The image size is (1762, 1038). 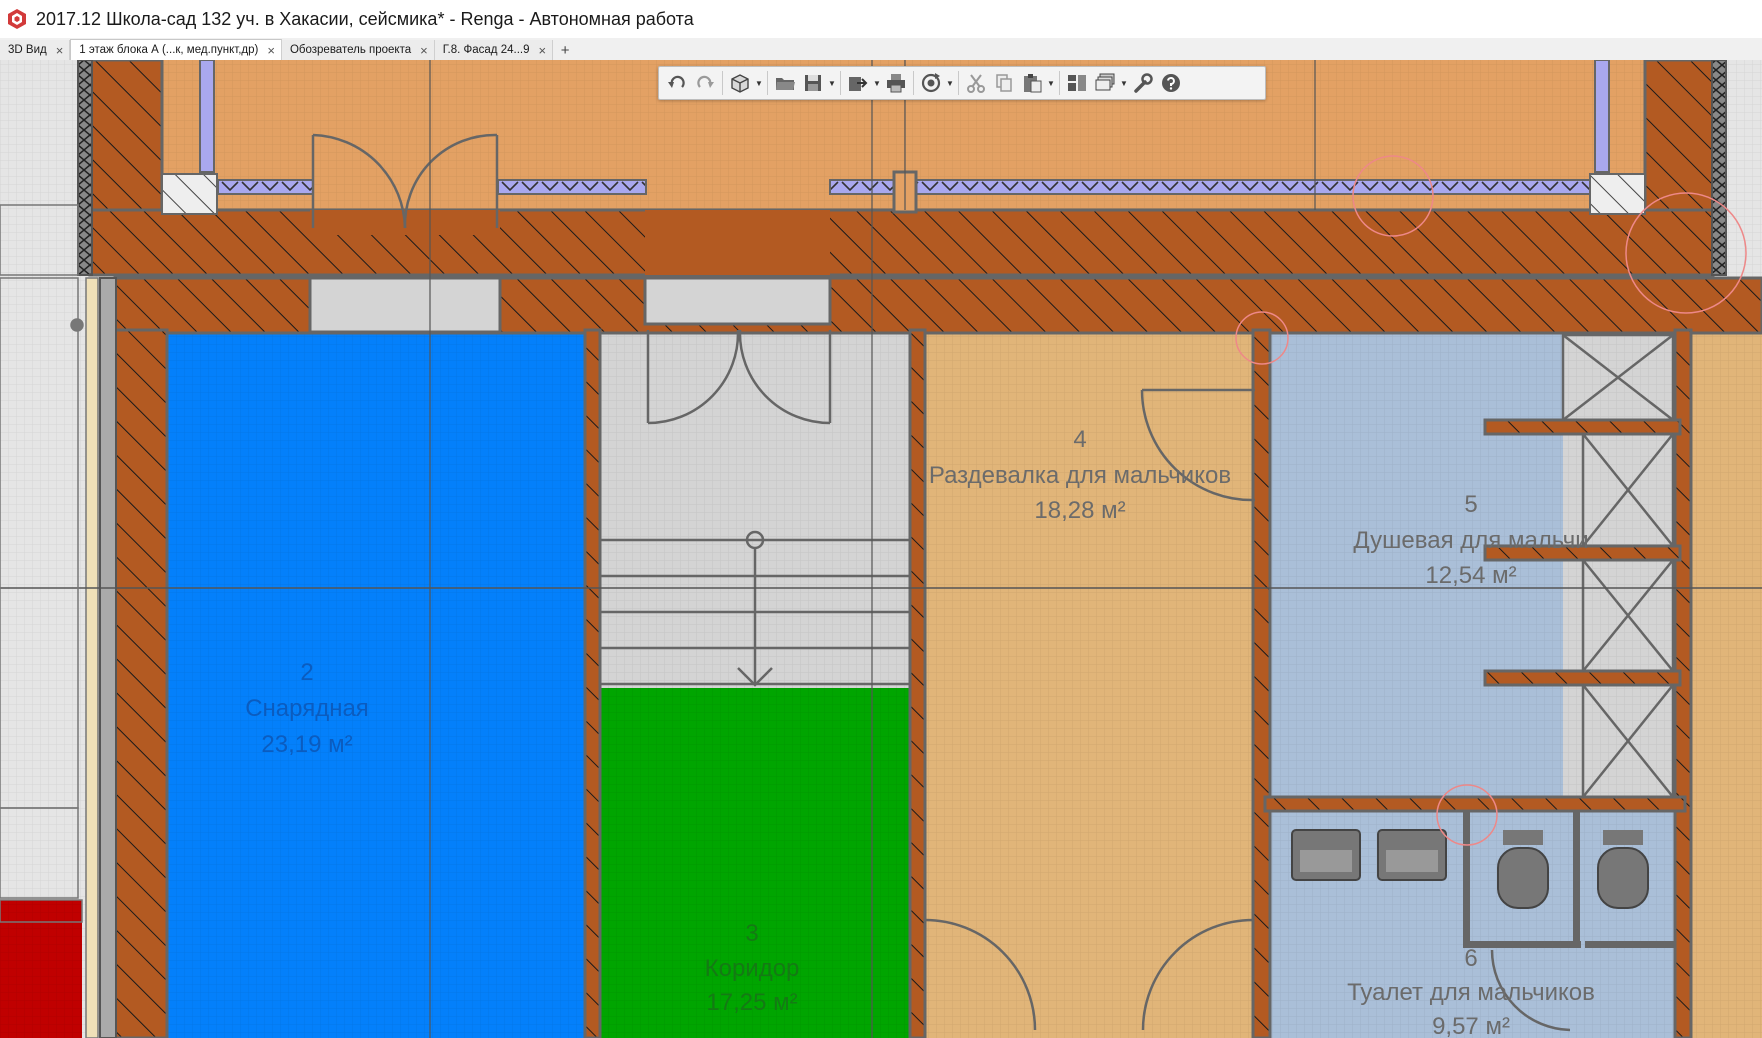 I want to click on tab-label: 3D Вид, so click(x=27, y=50).